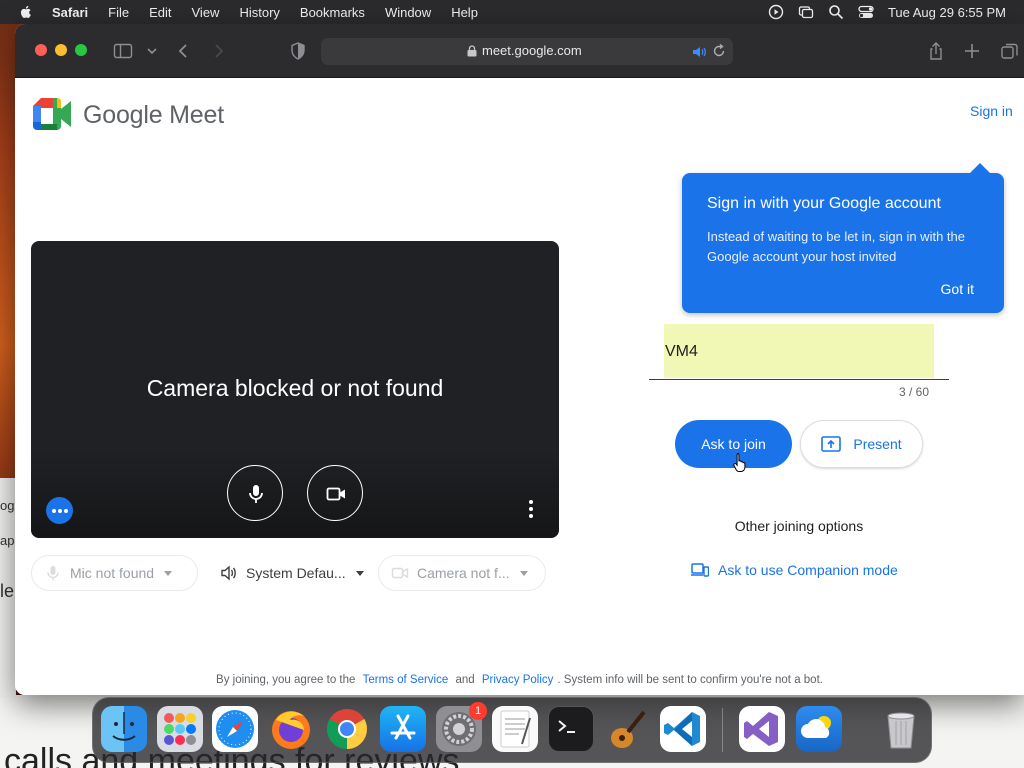 The image size is (1024, 768). I want to click on apple-icon, so click(26, 12).